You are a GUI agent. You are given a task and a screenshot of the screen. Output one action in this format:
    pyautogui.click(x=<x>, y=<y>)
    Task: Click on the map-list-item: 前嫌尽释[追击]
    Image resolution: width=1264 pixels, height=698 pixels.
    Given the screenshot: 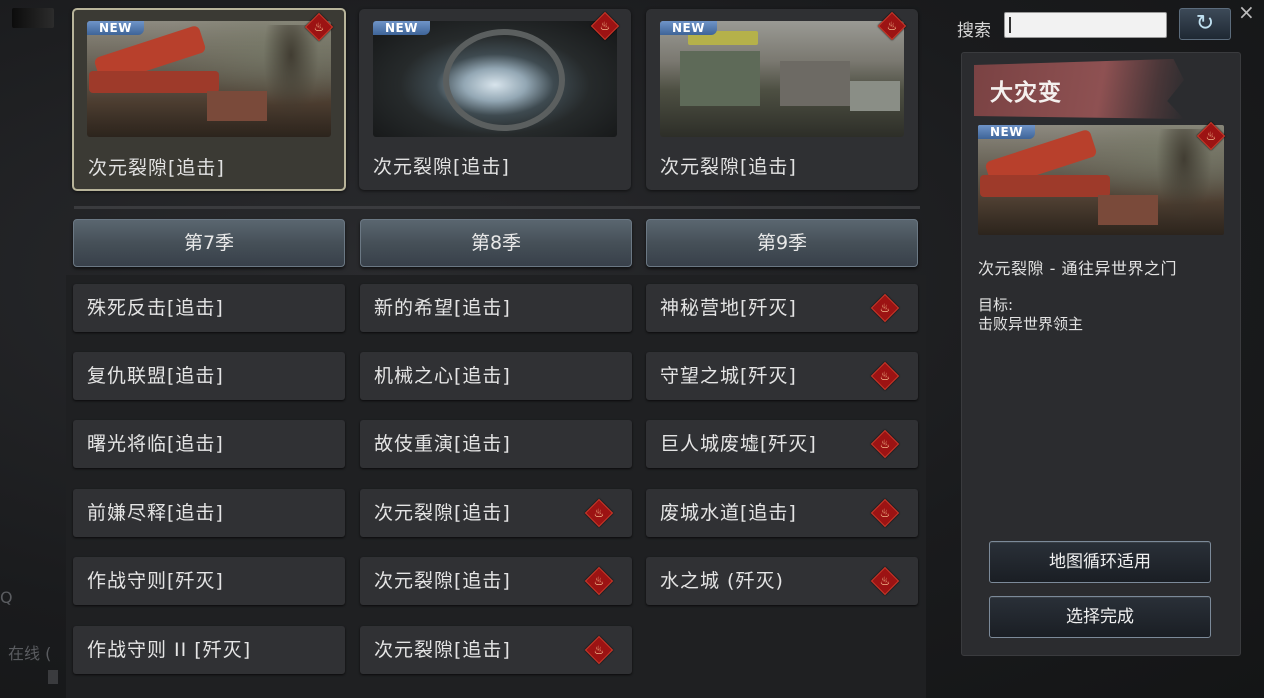 What is the action you would take?
    pyautogui.click(x=209, y=513)
    